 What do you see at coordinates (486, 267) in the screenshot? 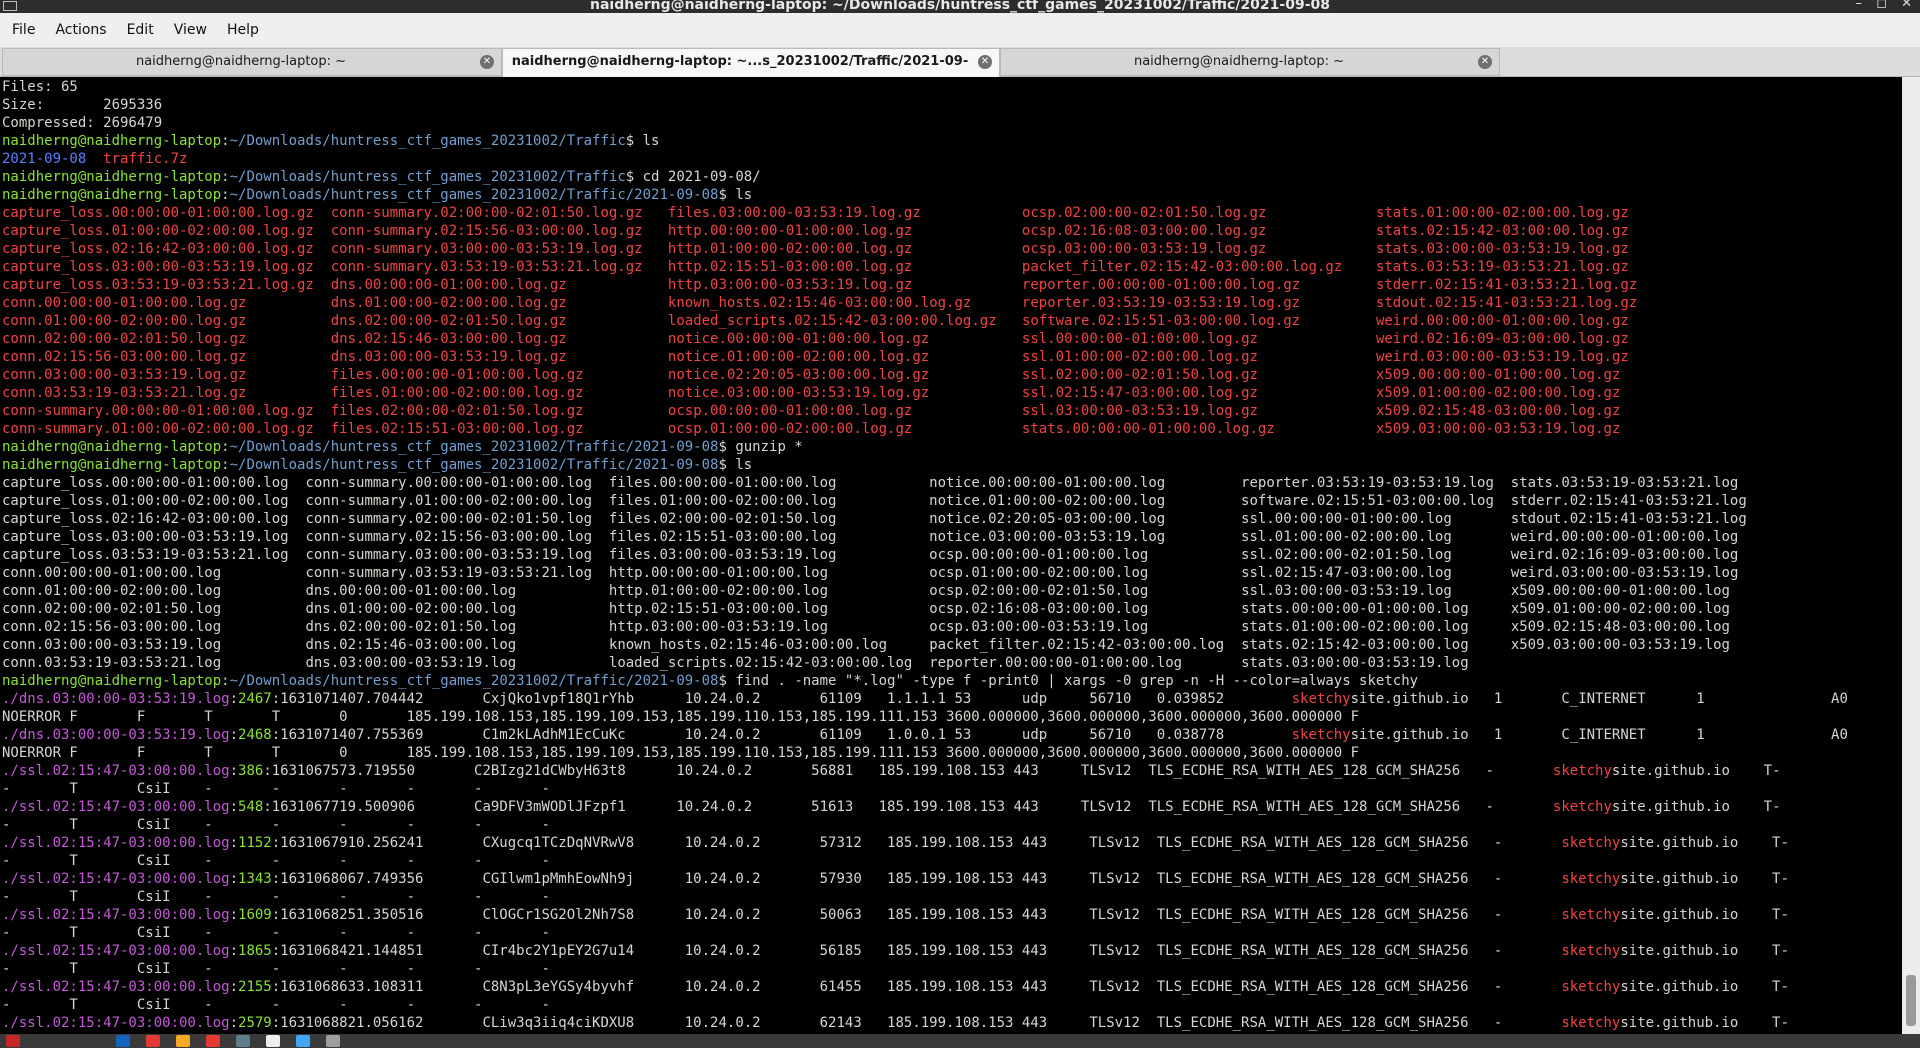
I see `gz-file: conn-summary.03:53:19-03:53:21.log.gz` at bounding box center [486, 267].